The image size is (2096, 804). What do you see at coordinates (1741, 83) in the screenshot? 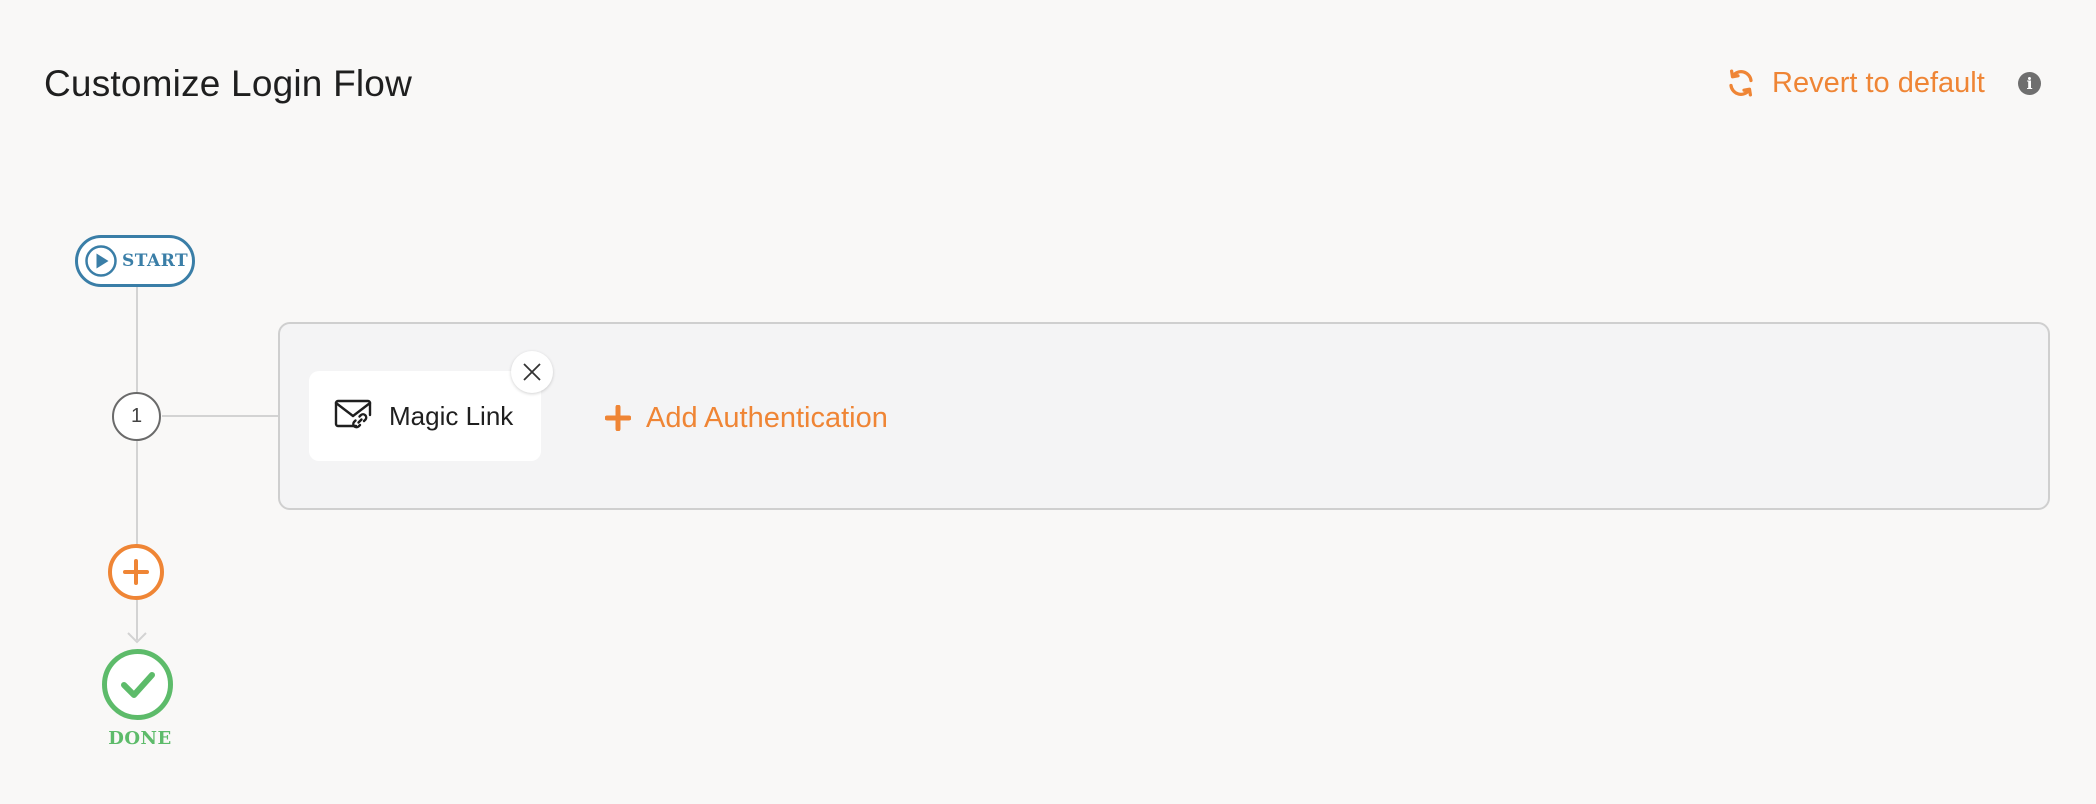
I see `refresh-icon` at bounding box center [1741, 83].